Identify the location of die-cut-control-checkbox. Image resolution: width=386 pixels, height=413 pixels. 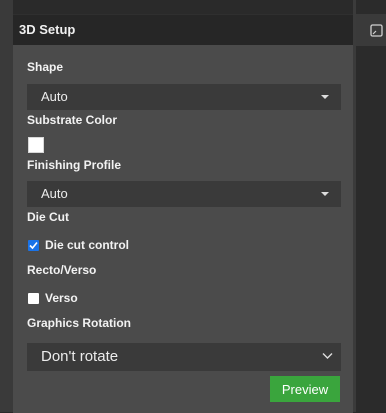
(33, 245).